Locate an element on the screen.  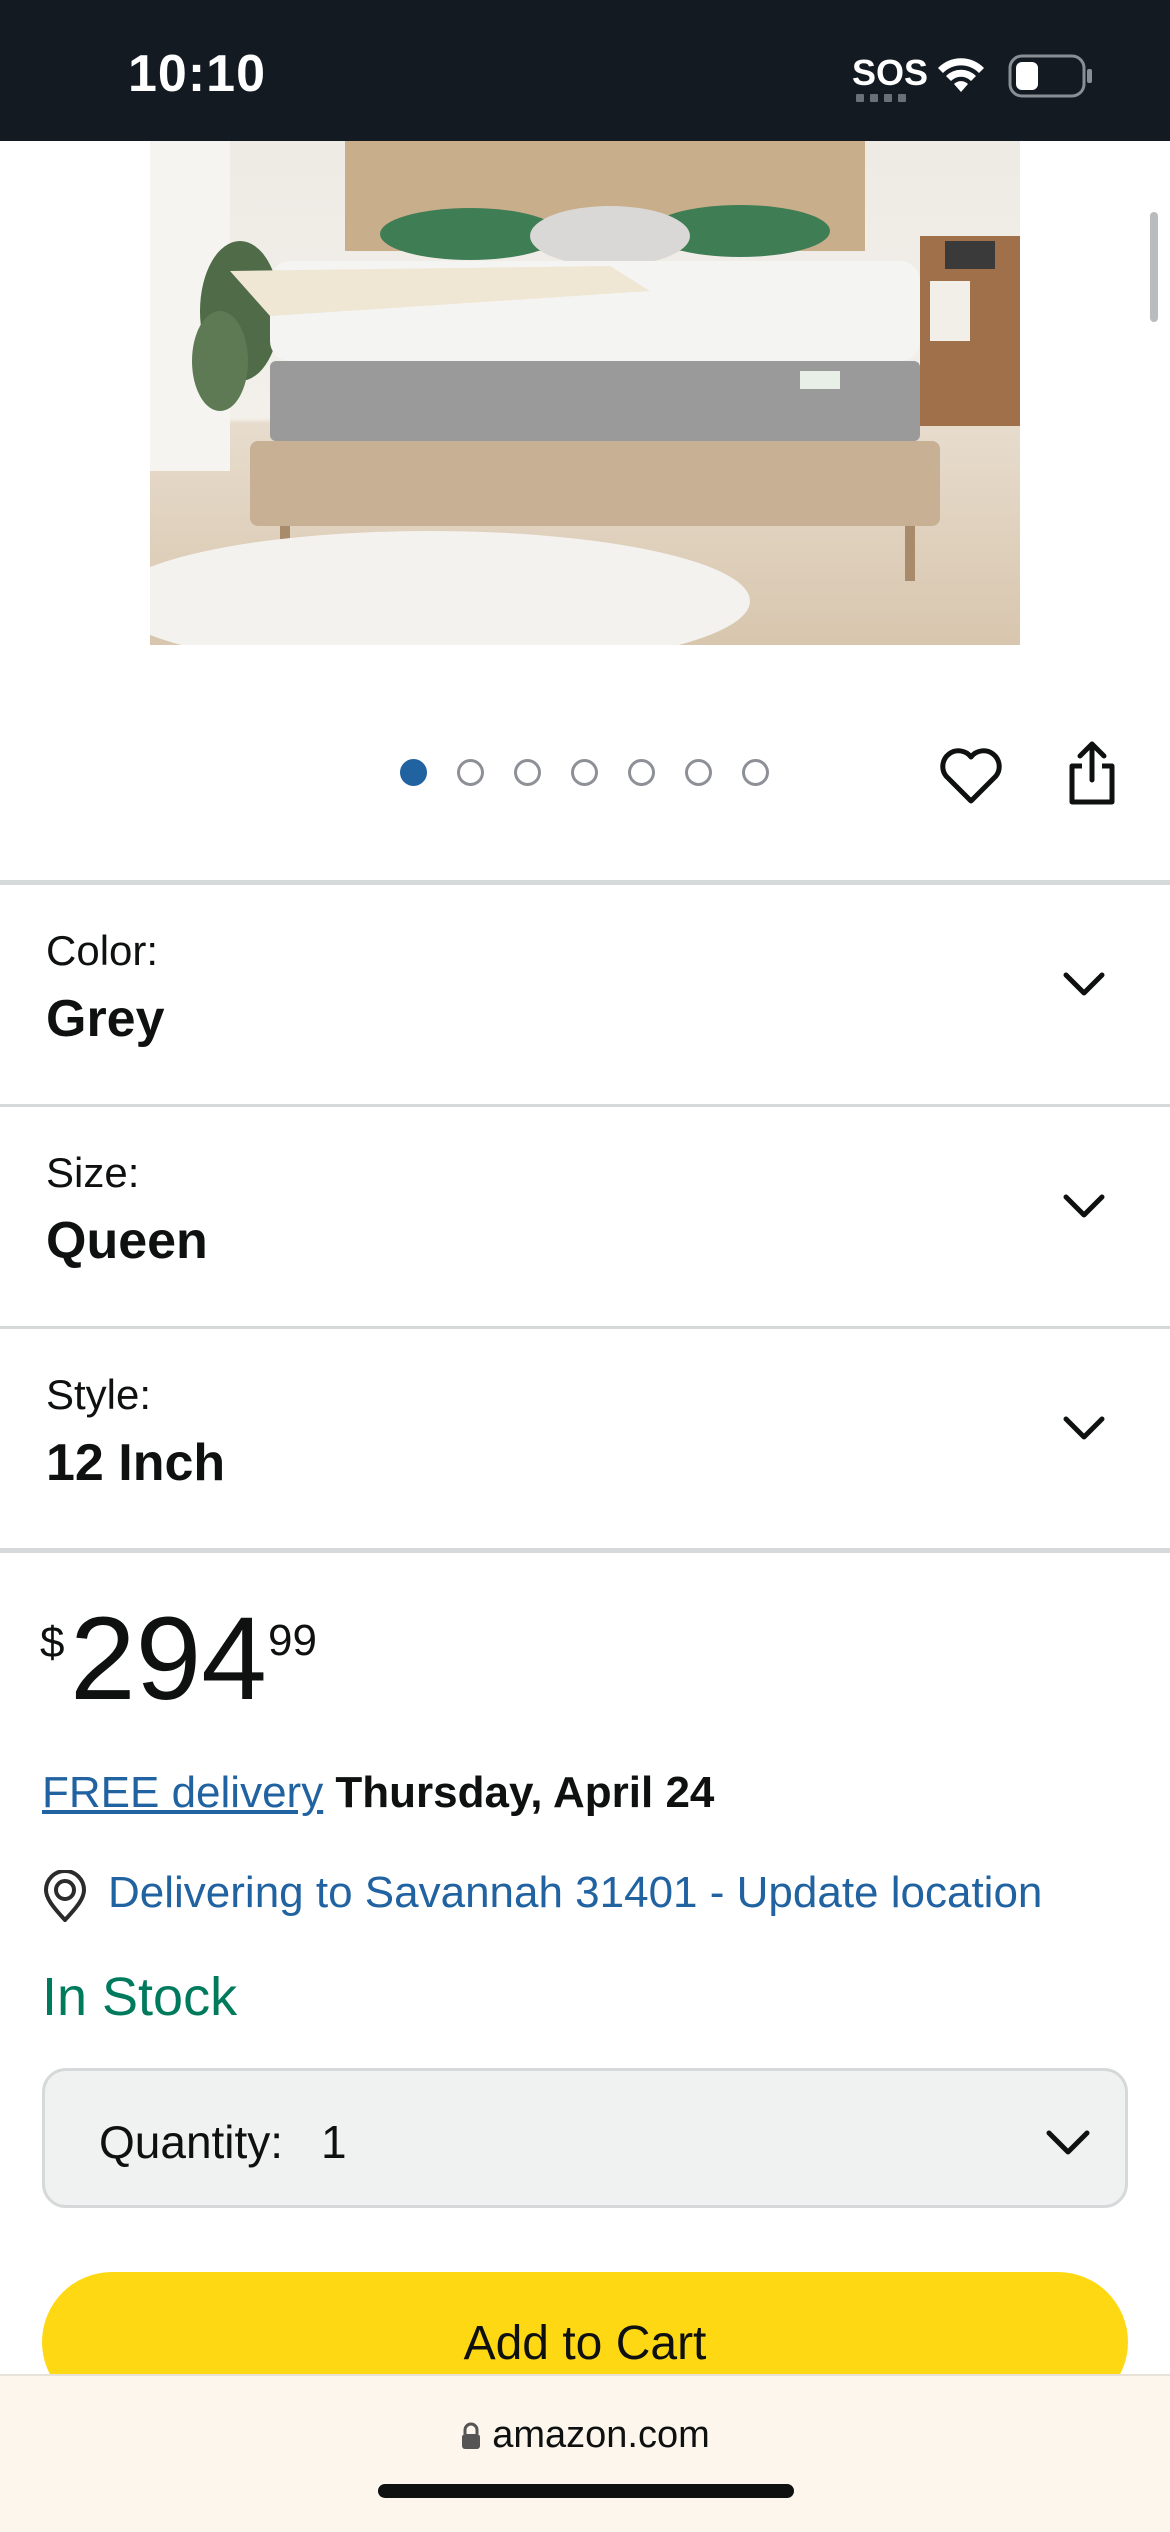
product-image is located at coordinates (585, 393).